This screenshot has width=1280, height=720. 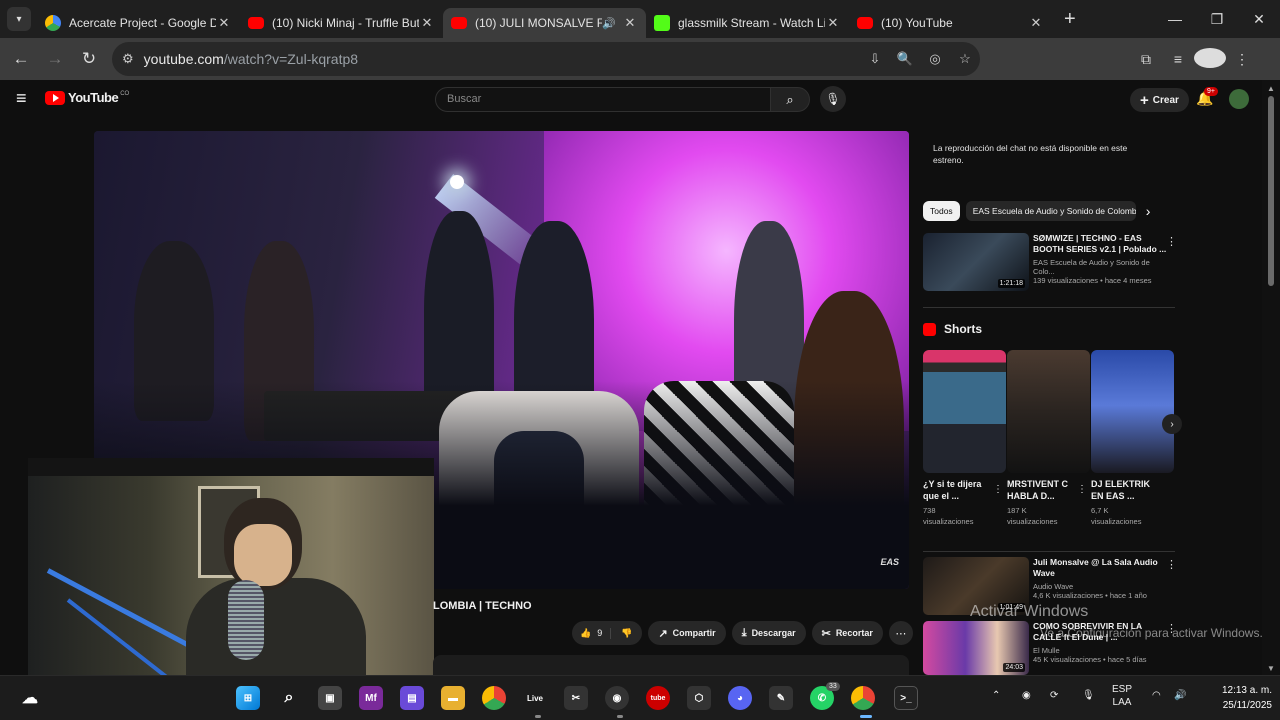 I want to click on tab-2: (10) Nicki Minaj - Truffle Butt ✕, so click(x=341, y=23).